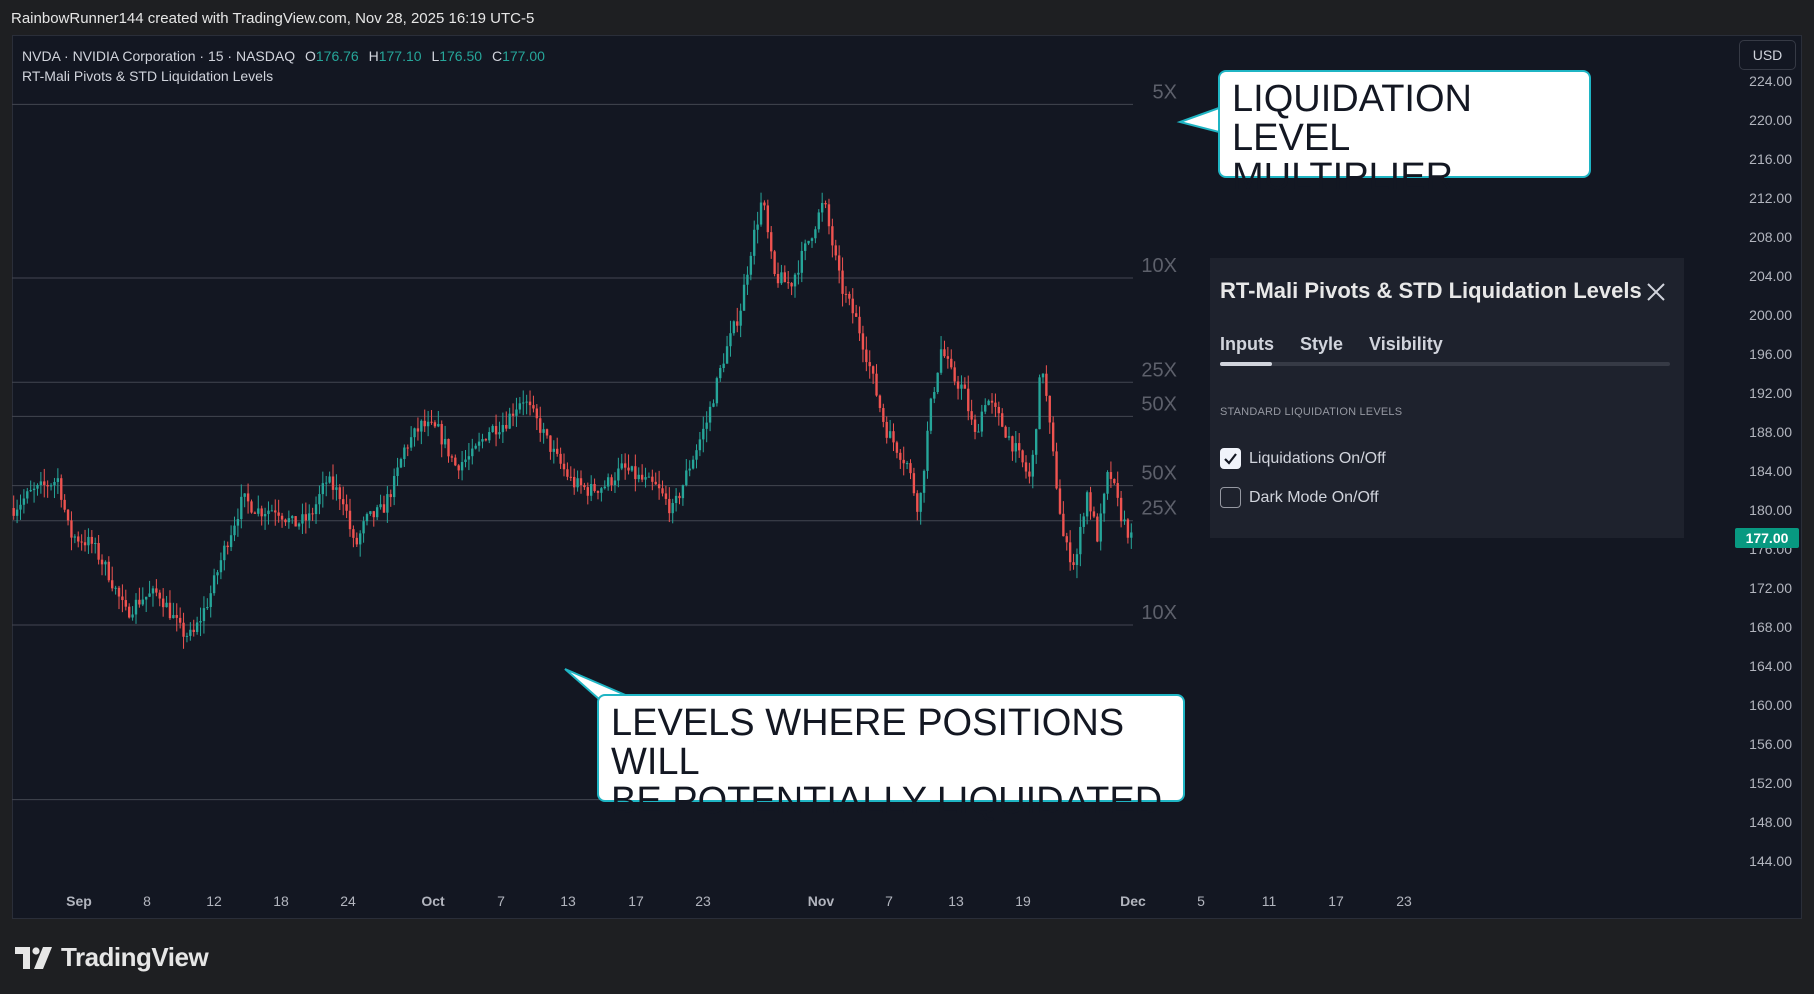 The image size is (1814, 994). I want to click on check-icon, so click(1230, 459).